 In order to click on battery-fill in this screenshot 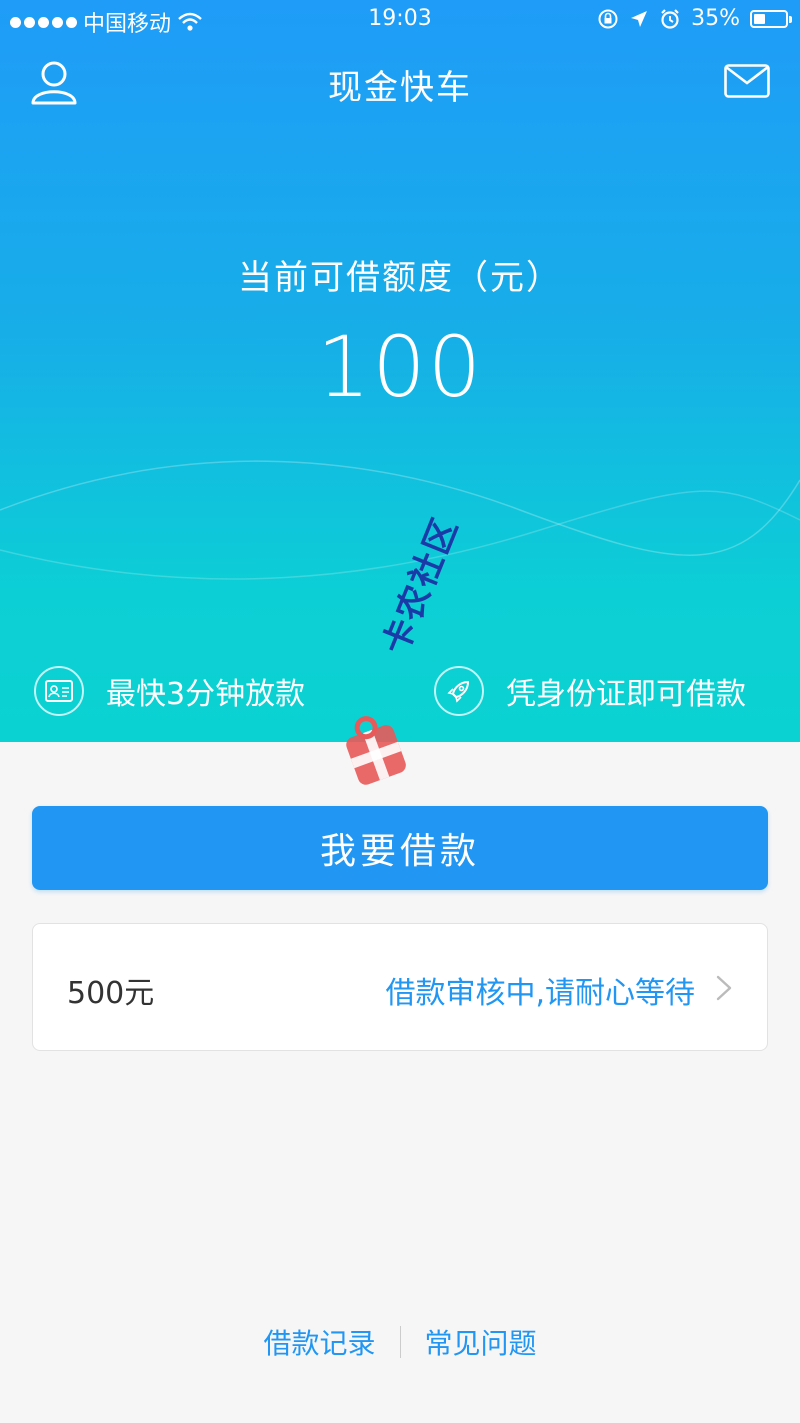, I will do `click(759, 18)`.